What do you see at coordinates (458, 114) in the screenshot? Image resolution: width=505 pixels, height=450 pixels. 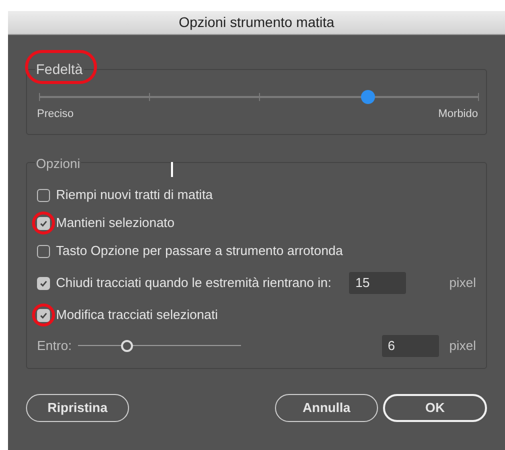 I see `slider-max-label: Morbido` at bounding box center [458, 114].